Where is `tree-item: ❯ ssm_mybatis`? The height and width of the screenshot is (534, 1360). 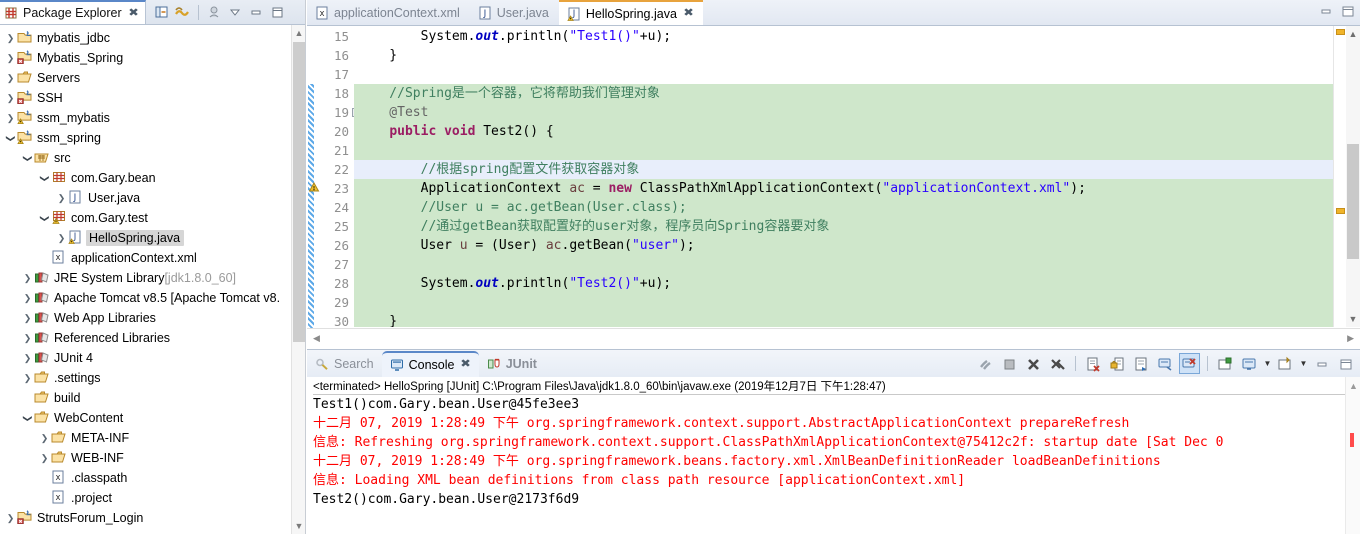 tree-item: ❯ ssm_mybatis is located at coordinates (145, 118).